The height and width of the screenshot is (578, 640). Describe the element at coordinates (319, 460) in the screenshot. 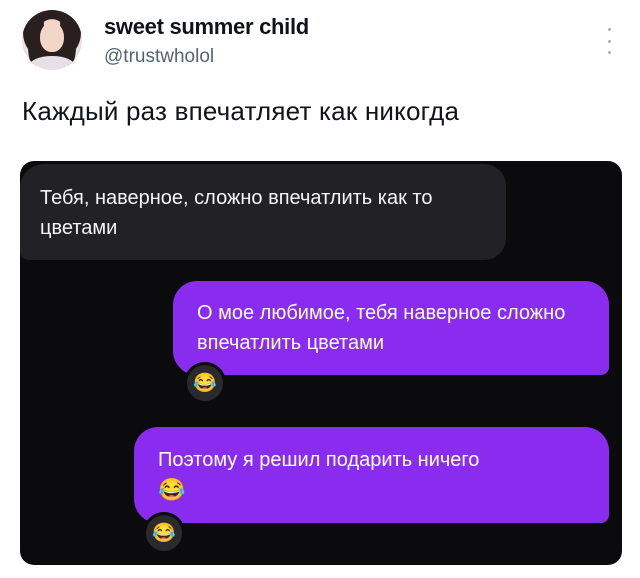

I see `message-text: Поэтому я решил подарить ничего` at that location.